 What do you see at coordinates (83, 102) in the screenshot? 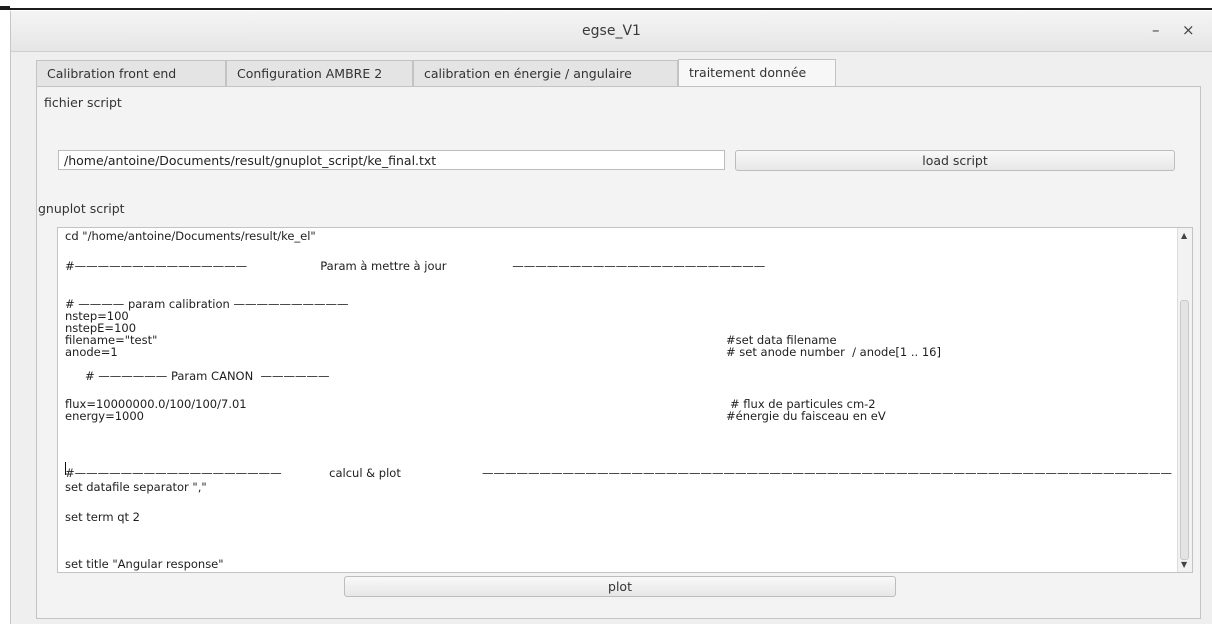
I see `script-file-label: fichier script` at bounding box center [83, 102].